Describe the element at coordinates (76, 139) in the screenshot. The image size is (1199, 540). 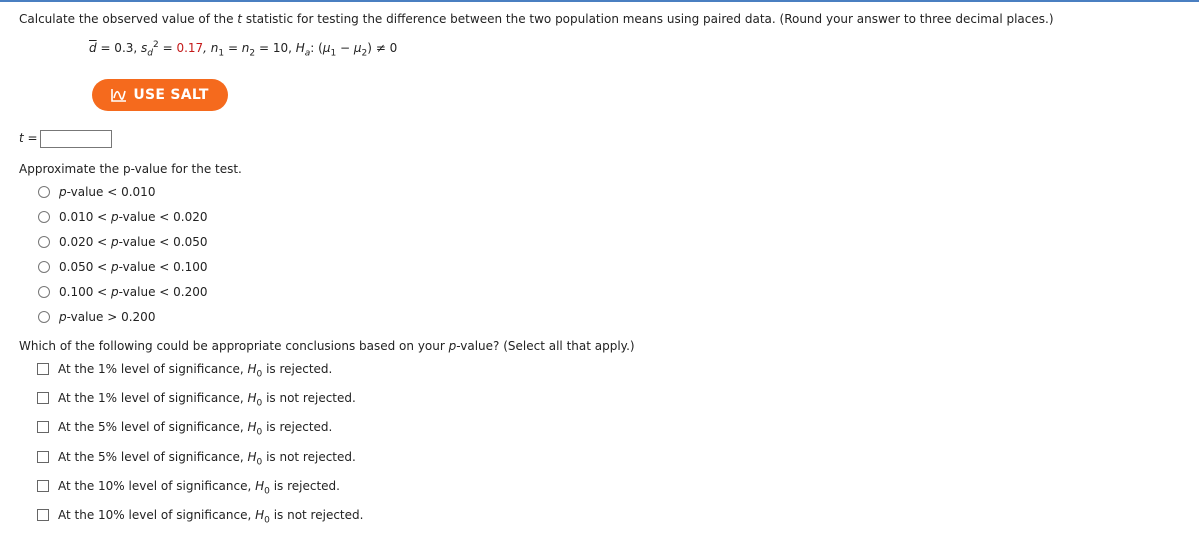
I see `t-answer-input` at that location.